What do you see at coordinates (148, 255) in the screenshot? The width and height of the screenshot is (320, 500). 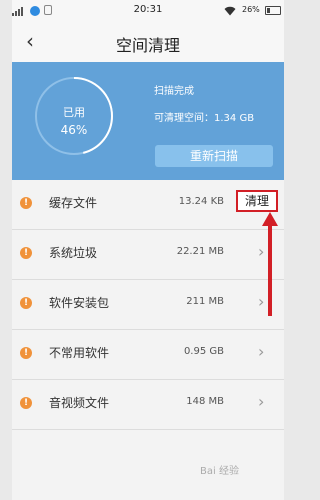 I see `list-item-system-junk: ! 系统垃圾 22.21 MB ›` at bounding box center [148, 255].